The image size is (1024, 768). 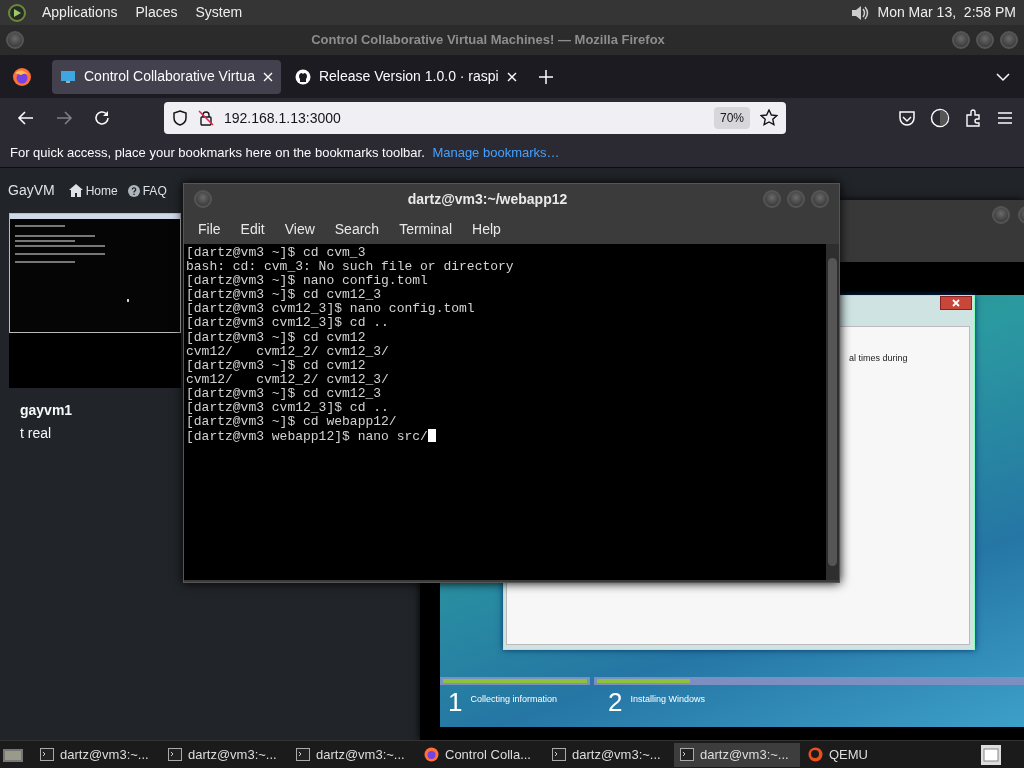 What do you see at coordinates (31, 190) in the screenshot?
I see `site-brand: GayVM` at bounding box center [31, 190].